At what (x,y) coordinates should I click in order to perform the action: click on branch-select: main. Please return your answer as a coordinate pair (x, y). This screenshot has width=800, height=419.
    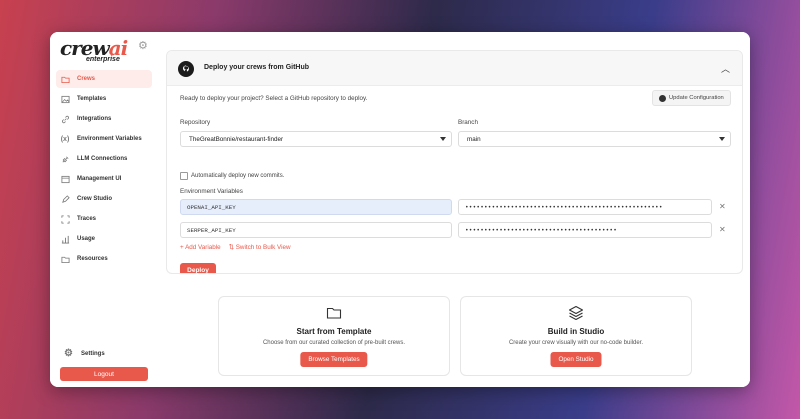
    Looking at the image, I should click on (594, 139).